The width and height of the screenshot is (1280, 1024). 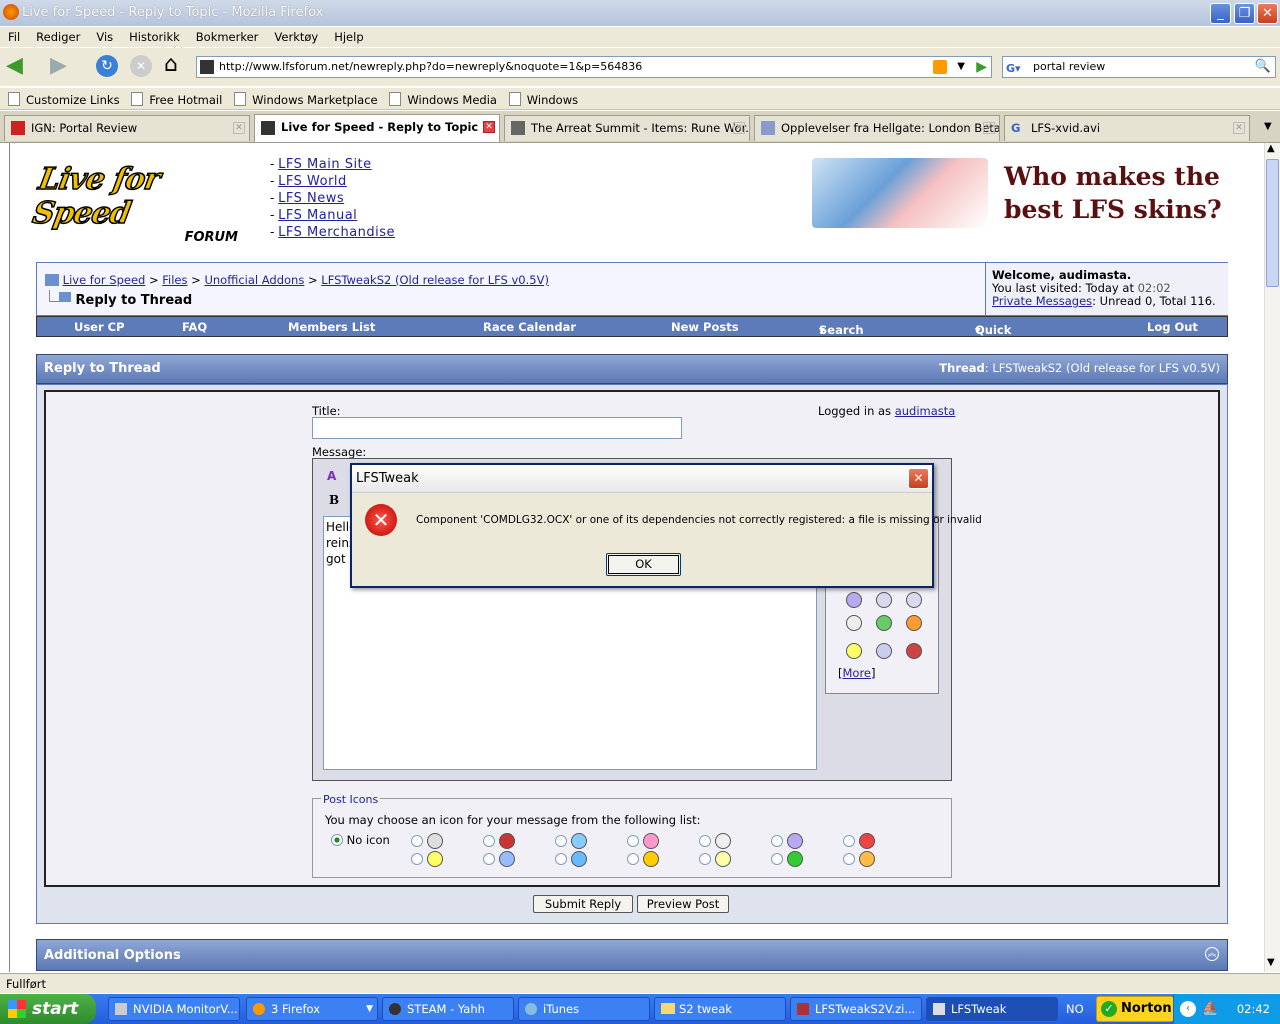 What do you see at coordinates (683, 904) in the screenshot?
I see `preview-post-button: Preview Post` at bounding box center [683, 904].